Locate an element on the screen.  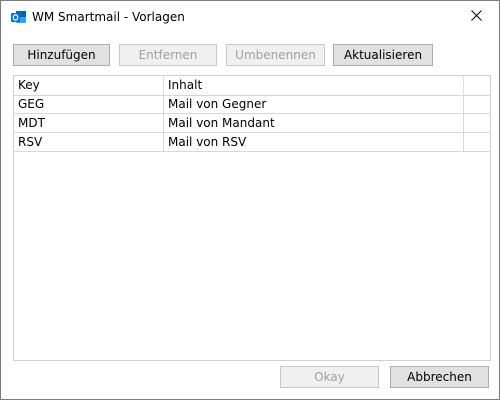
cell-content: Mail von Mandant is located at coordinates (314, 123).